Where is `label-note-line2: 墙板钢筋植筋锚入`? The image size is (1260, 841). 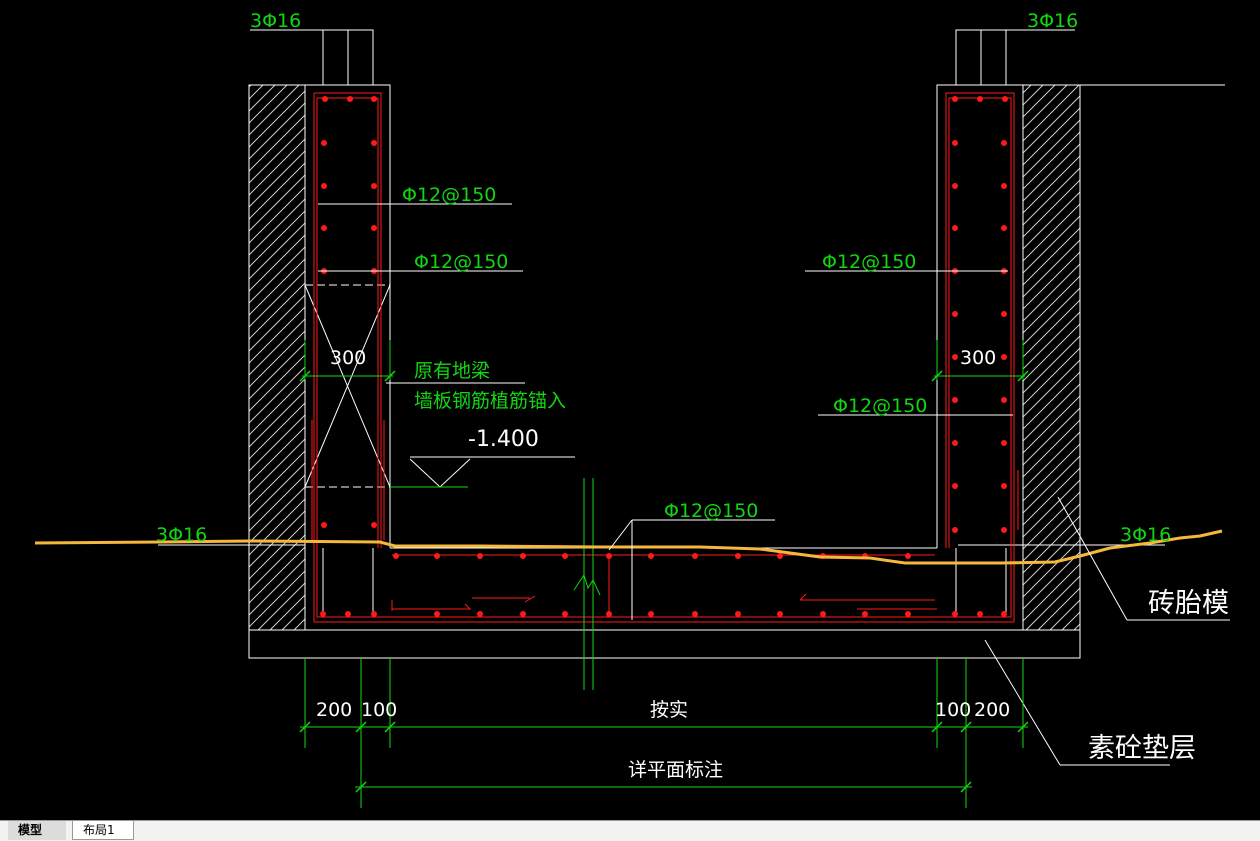
label-note-line2: 墙板钢筋植筋锚入 is located at coordinates (490, 401).